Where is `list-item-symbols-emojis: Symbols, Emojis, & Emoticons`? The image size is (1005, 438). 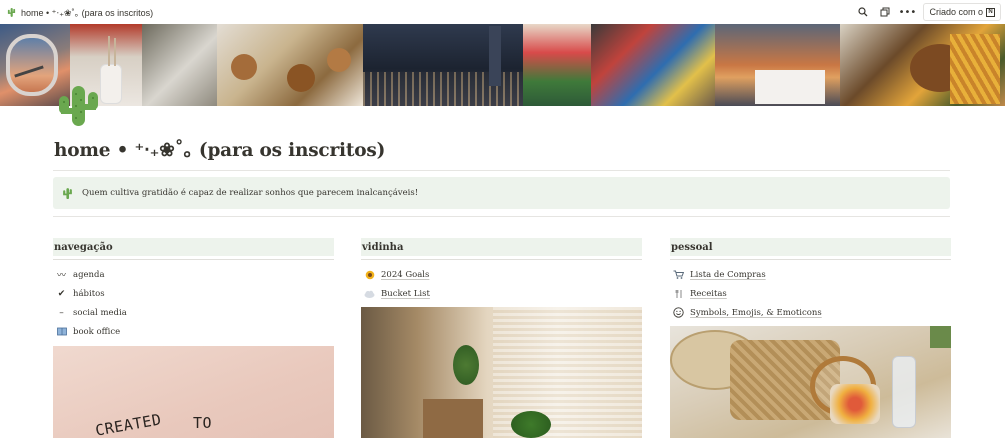 list-item-symbols-emojis: Symbols, Emojis, & Emoticons is located at coordinates (810, 312).